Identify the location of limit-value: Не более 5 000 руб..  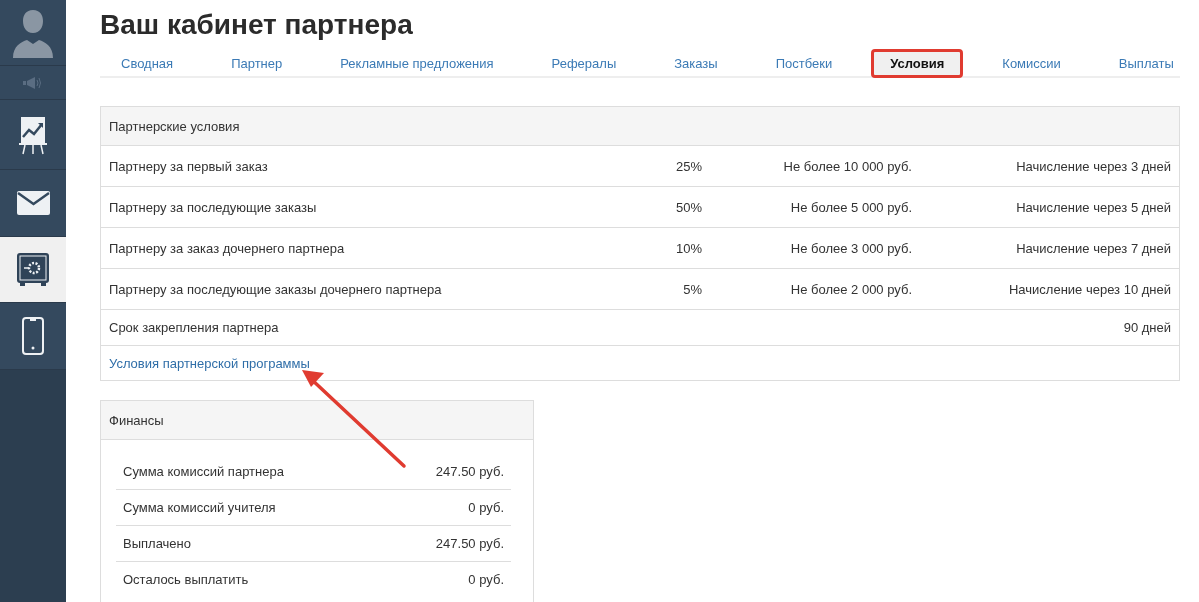
(850, 207).